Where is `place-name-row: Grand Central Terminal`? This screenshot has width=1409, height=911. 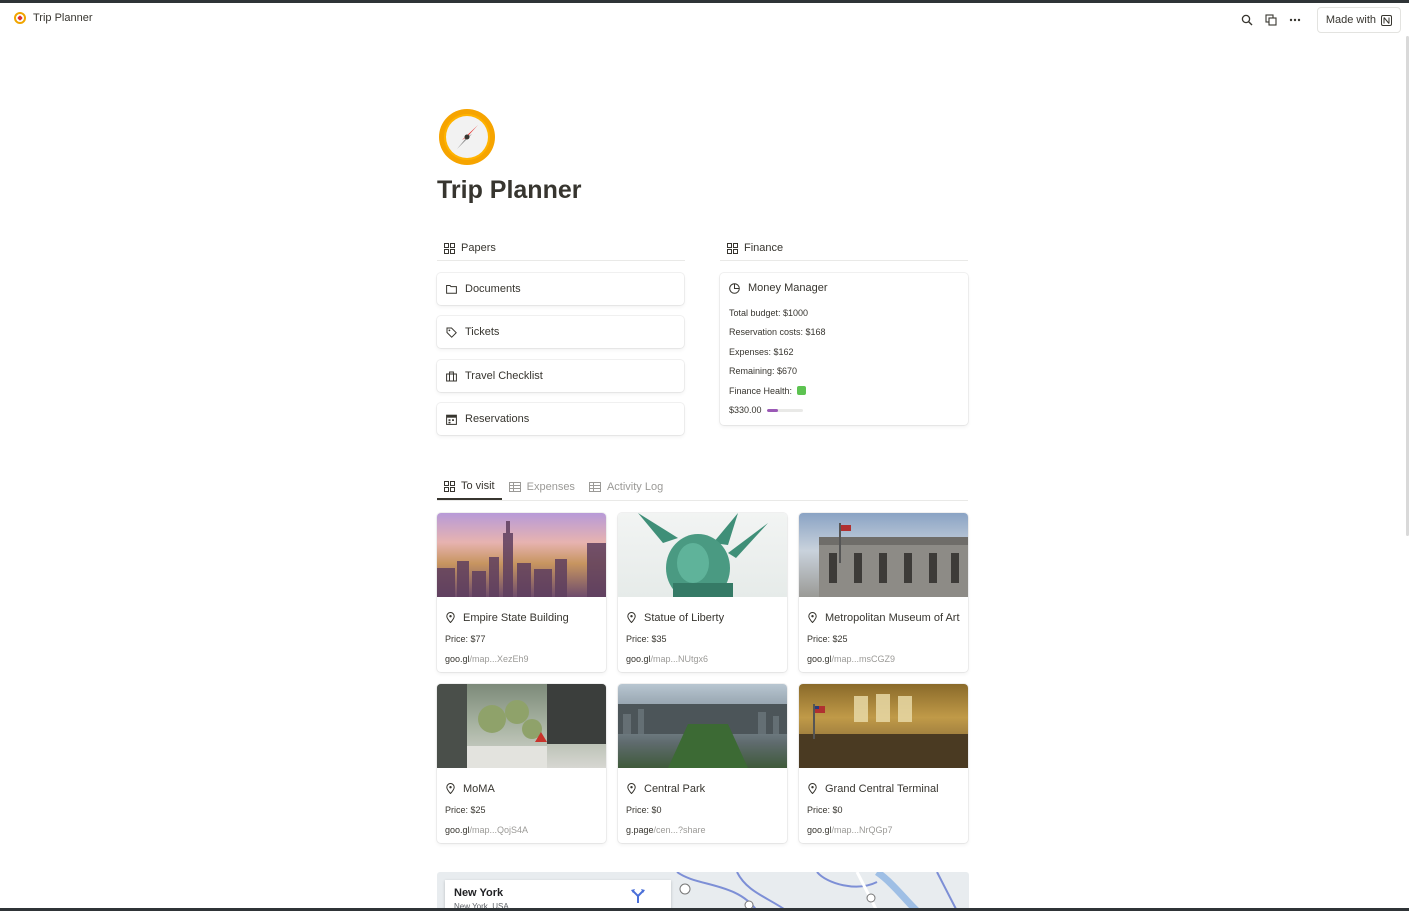
place-name-row: Grand Central Terminal is located at coordinates (883, 784).